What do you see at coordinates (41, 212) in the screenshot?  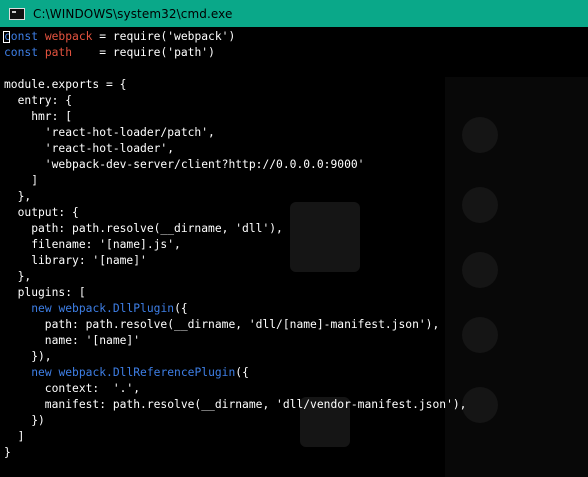 I see `code-token: output: {` at bounding box center [41, 212].